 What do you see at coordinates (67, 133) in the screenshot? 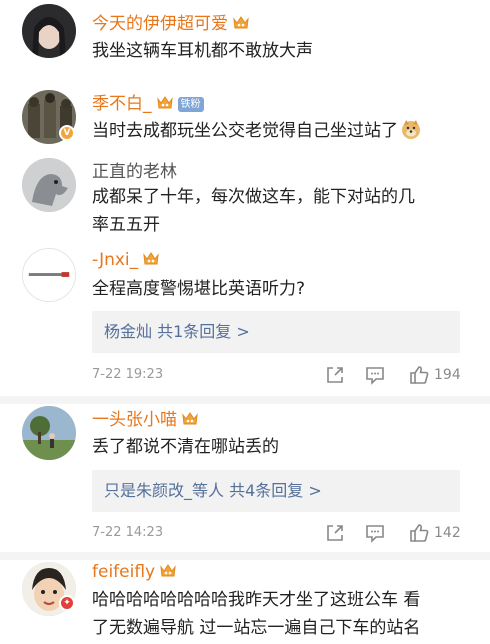
I see `verified-badge-icon: V` at bounding box center [67, 133].